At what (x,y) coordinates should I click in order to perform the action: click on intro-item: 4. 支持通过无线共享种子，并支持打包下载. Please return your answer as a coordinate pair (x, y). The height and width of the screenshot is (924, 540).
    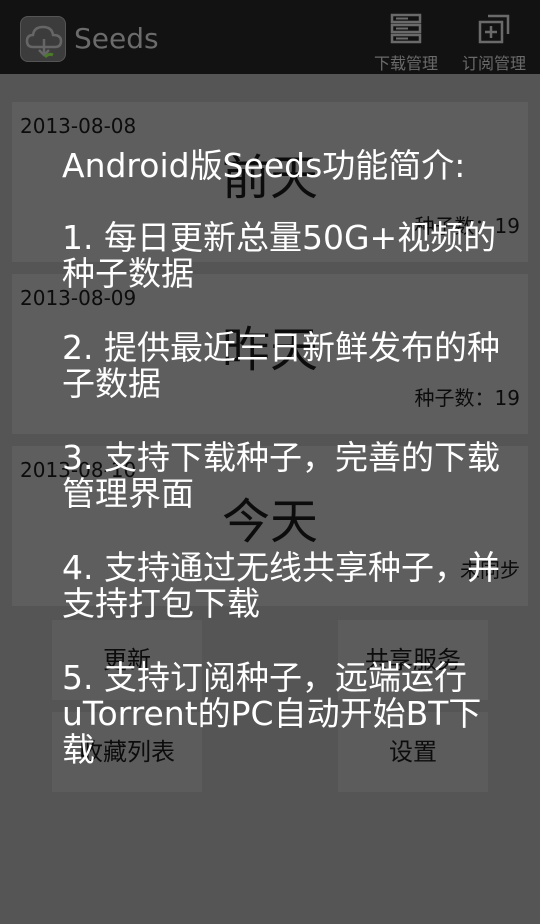
    Looking at the image, I should click on (281, 585).